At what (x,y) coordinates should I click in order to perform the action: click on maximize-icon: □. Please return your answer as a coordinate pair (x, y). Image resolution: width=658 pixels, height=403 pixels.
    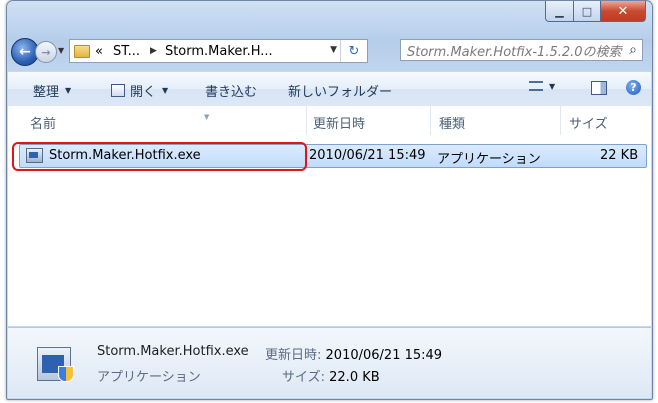
    Looking at the image, I should click on (587, 11).